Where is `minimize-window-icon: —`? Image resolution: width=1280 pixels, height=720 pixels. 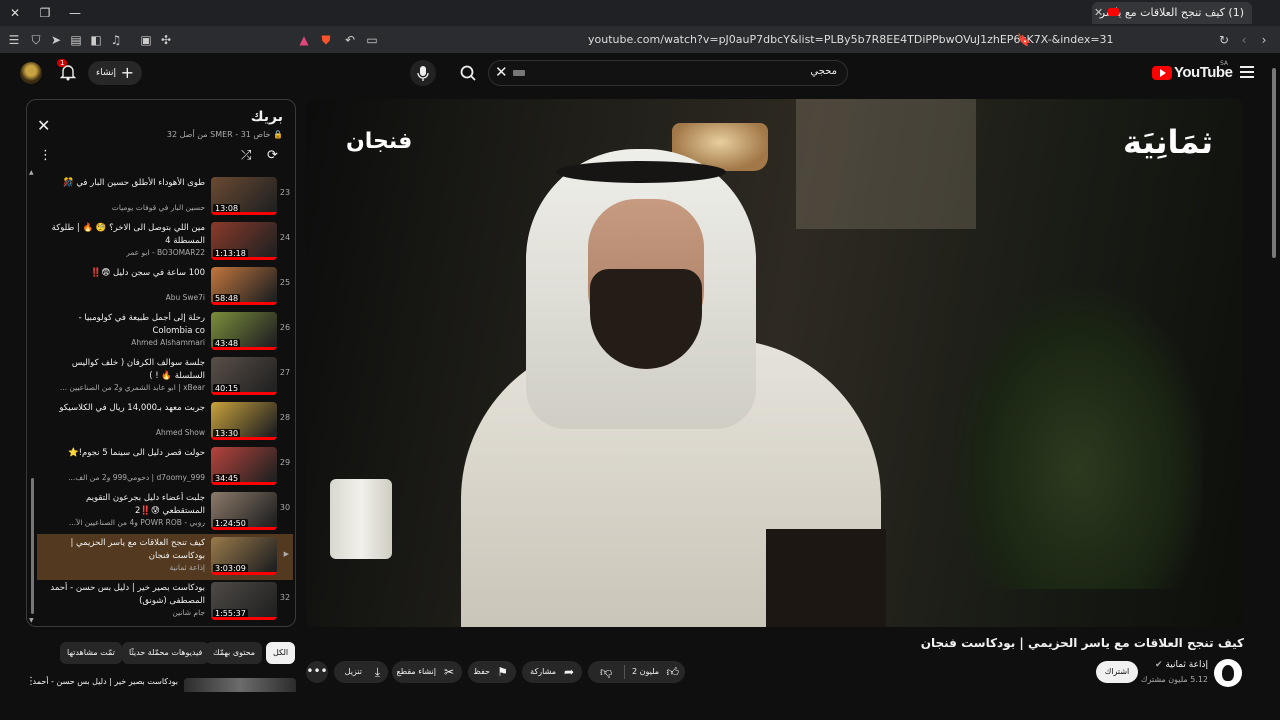
minimize-window-icon: — is located at coordinates (75, 13).